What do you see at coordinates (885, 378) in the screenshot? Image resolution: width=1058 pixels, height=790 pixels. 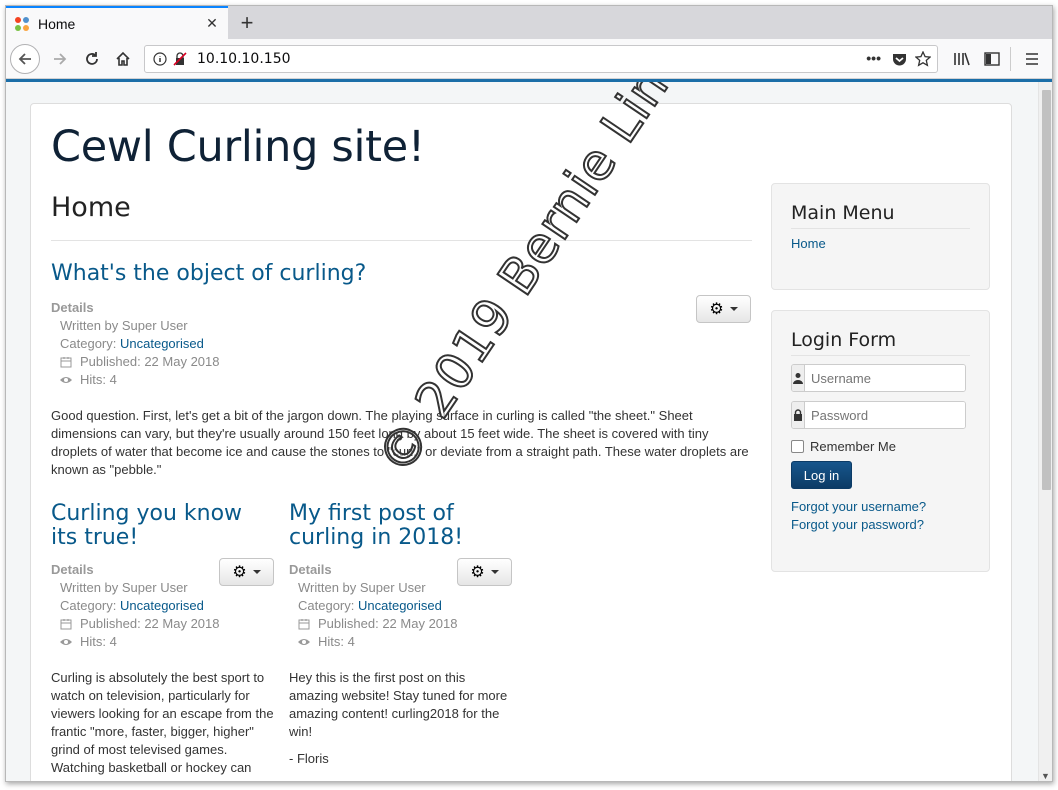 I see `username-input` at bounding box center [885, 378].